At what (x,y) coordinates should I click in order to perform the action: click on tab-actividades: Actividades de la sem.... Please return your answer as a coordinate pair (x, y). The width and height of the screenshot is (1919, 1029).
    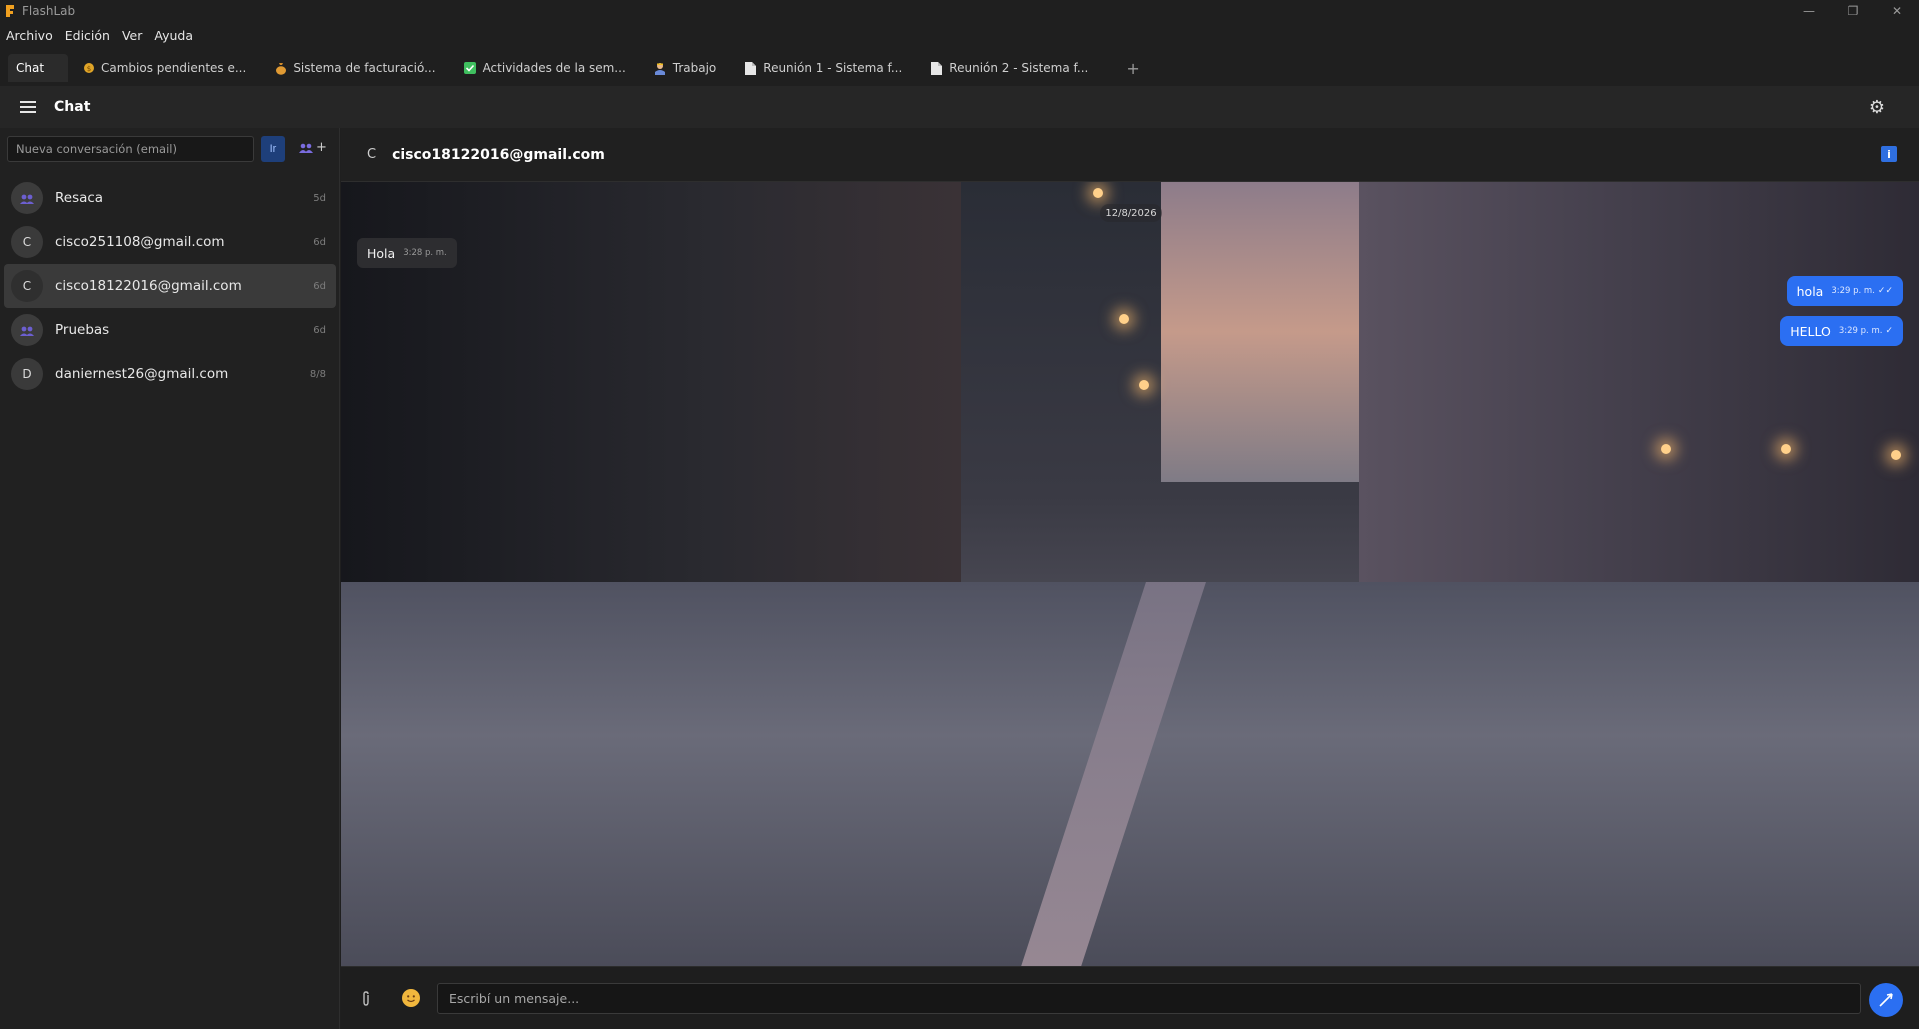
    Looking at the image, I should click on (545, 68).